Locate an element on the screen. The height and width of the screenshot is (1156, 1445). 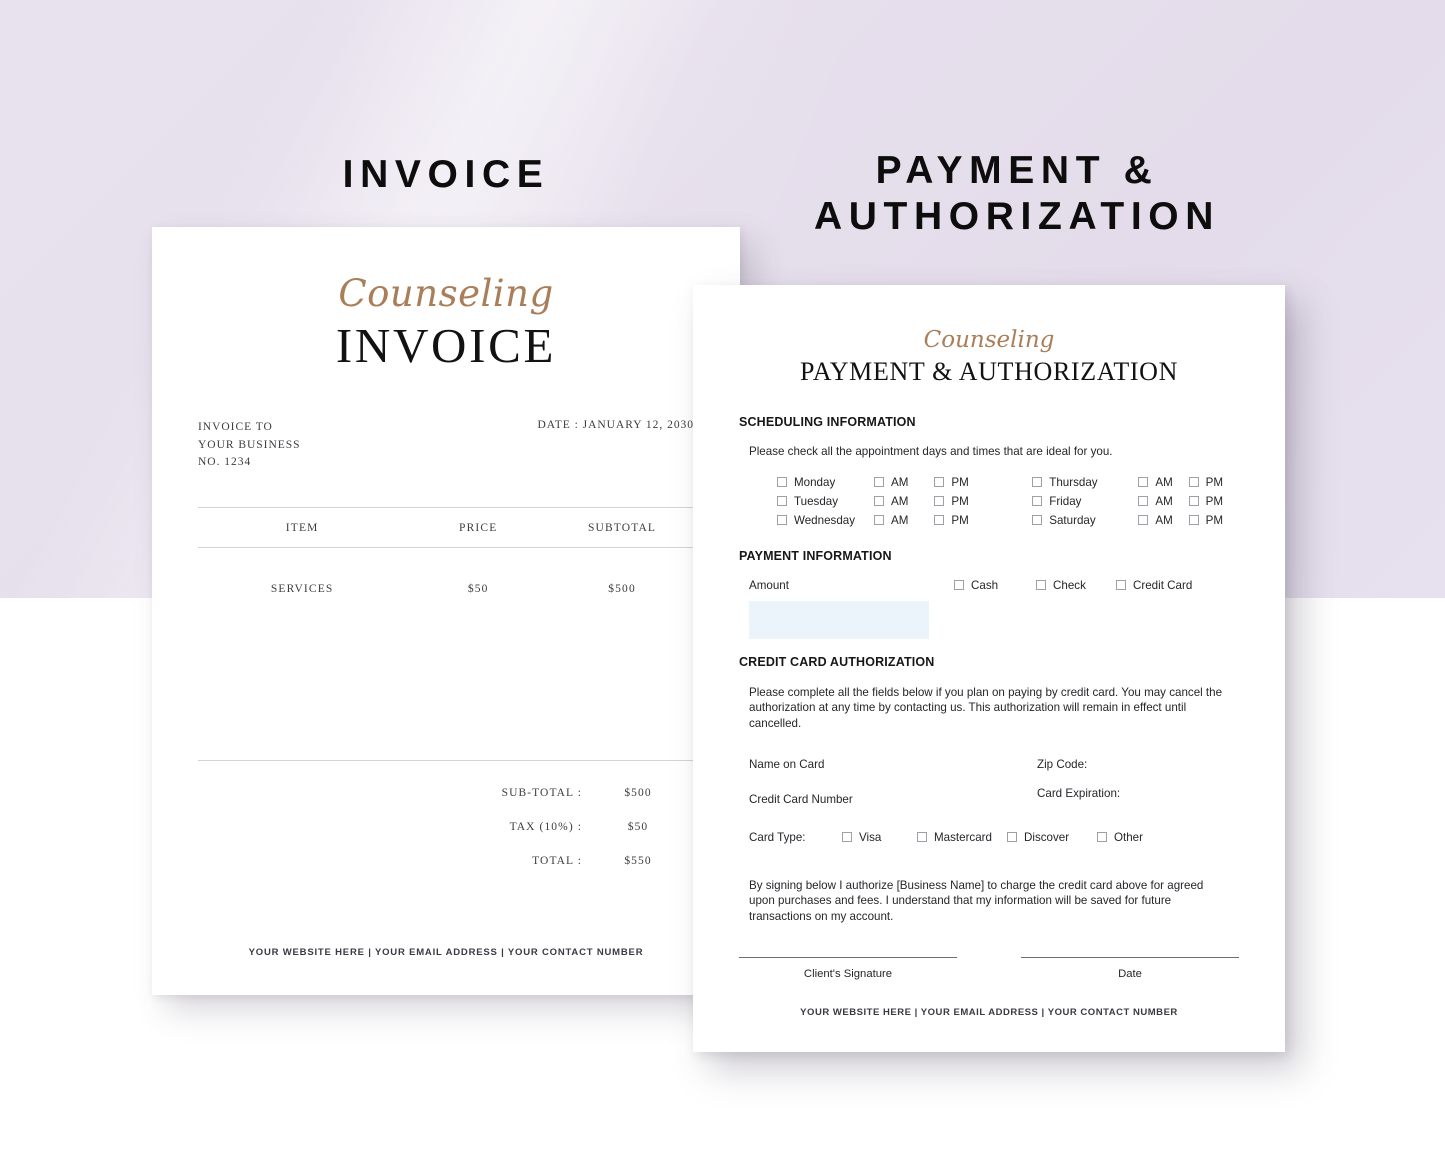
payment-title: PAYMENT & AUTHORIZATION is located at coordinates (989, 371).